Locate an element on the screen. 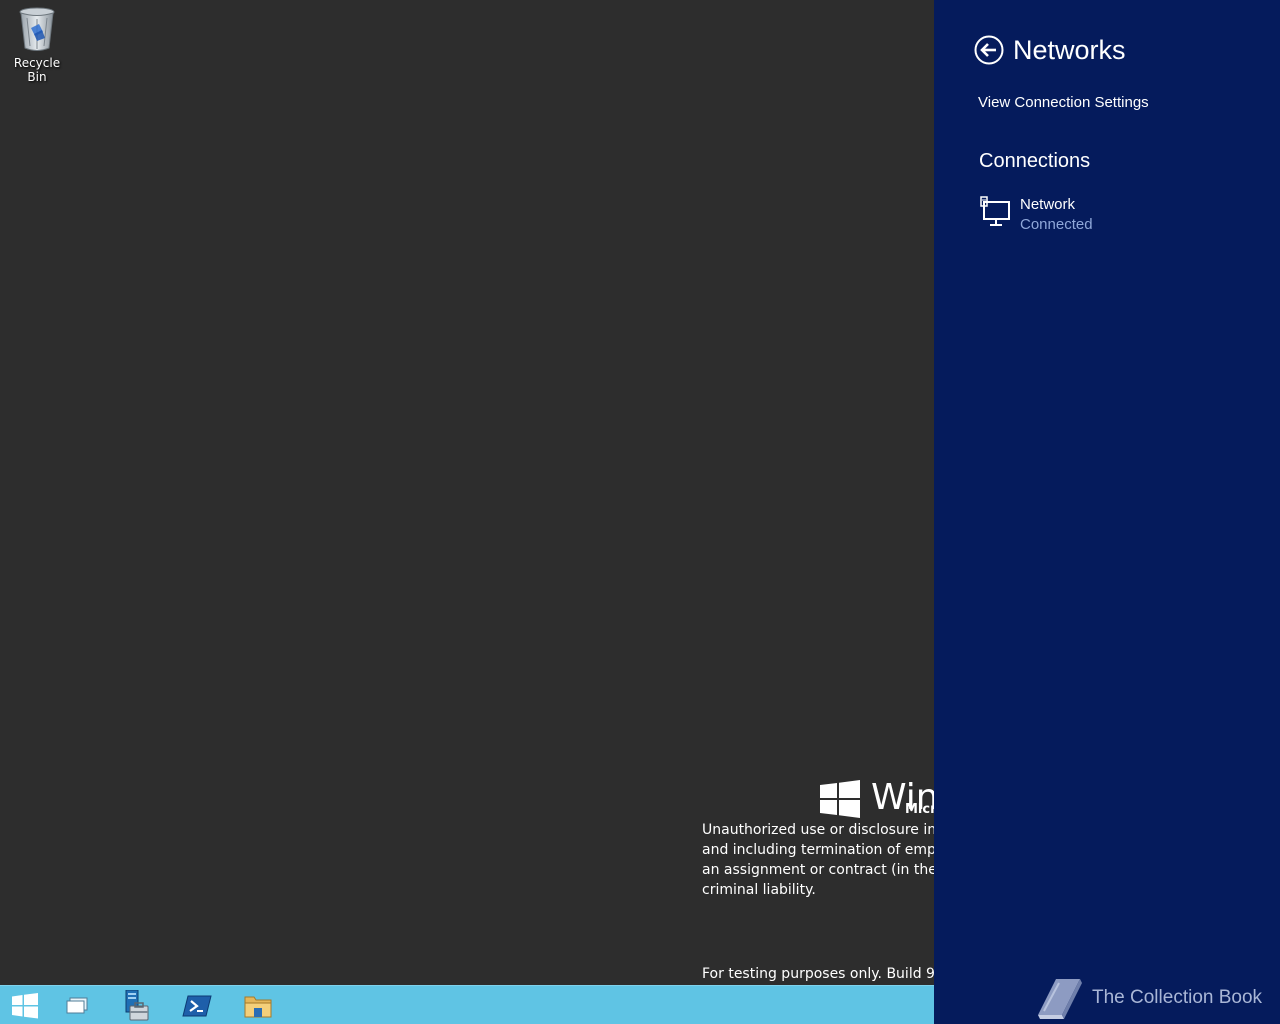 The image size is (1280, 1024). taskbar is located at coordinates (467, 1004).